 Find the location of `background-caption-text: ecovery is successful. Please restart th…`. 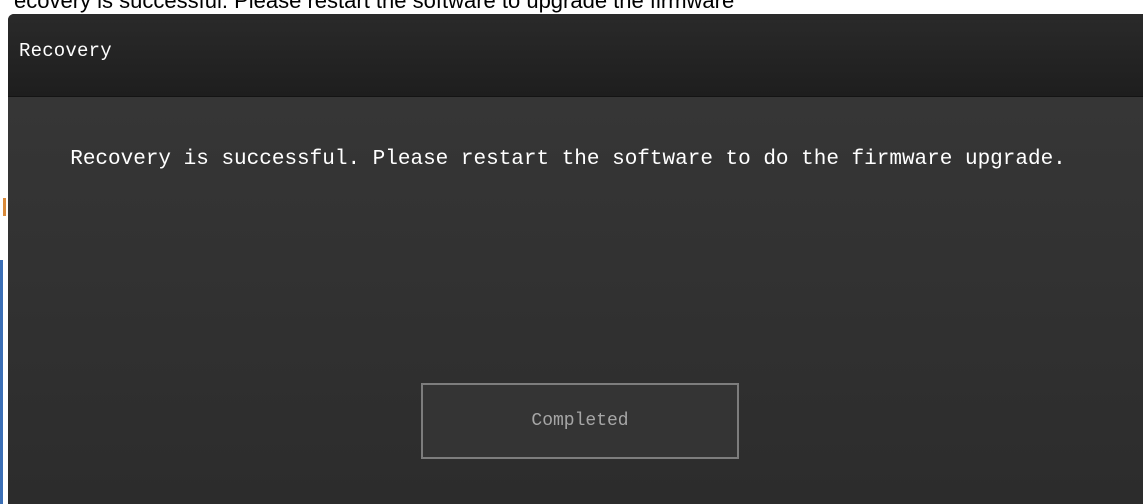

background-caption-text: ecovery is successful. Please restart th… is located at coordinates (374, 6).